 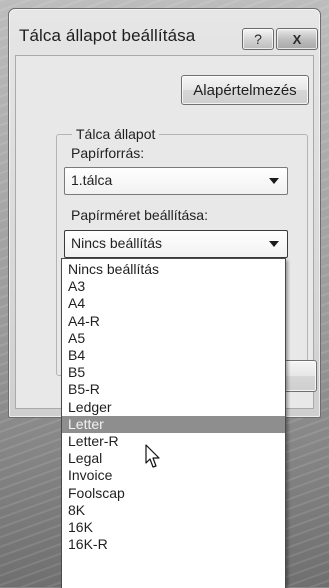 What do you see at coordinates (86, 423) in the screenshot?
I see `list-item-label: Letter` at bounding box center [86, 423].